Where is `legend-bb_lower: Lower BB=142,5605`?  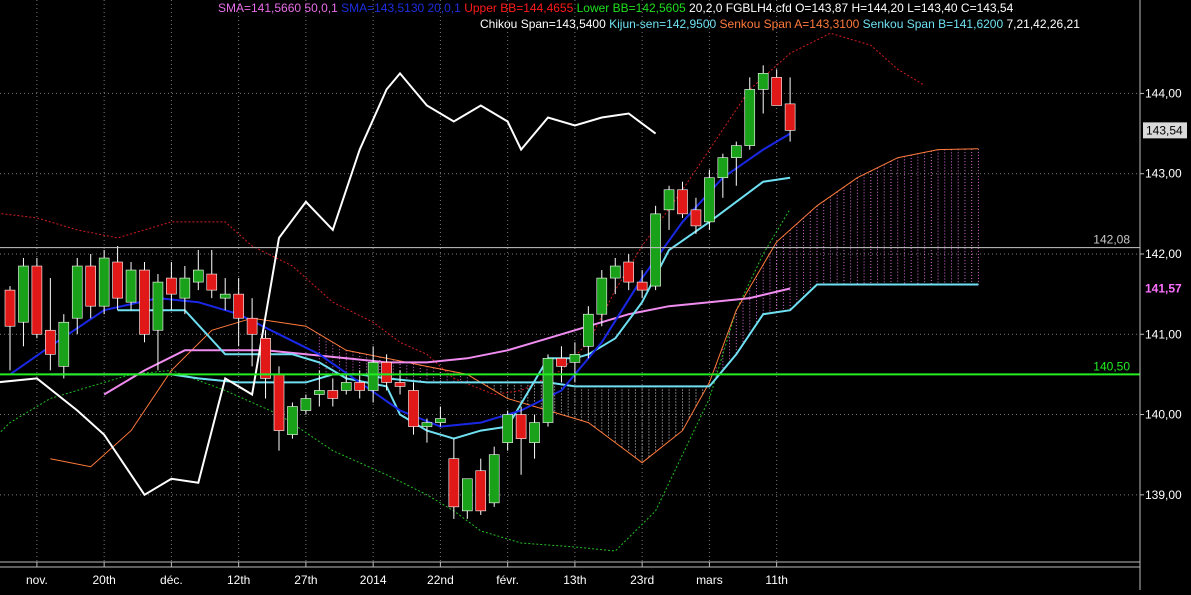
legend-bb_lower: Lower BB=142,5605 is located at coordinates (629, 8).